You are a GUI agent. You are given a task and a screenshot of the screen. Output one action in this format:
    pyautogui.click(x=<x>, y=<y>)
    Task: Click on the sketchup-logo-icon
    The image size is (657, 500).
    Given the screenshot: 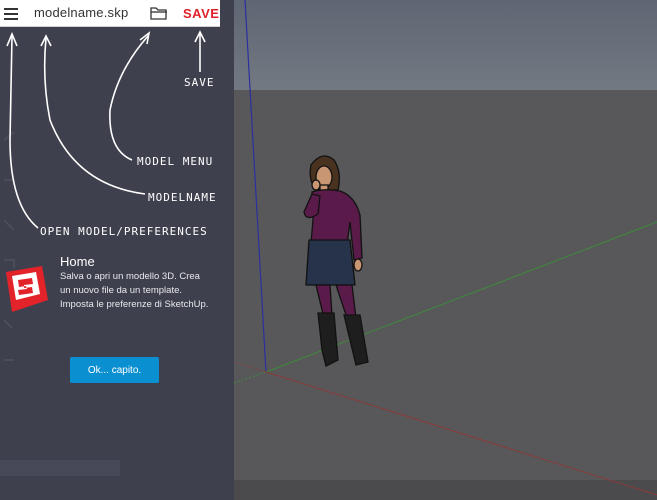 What is the action you would take?
    pyautogui.click(x=27, y=289)
    